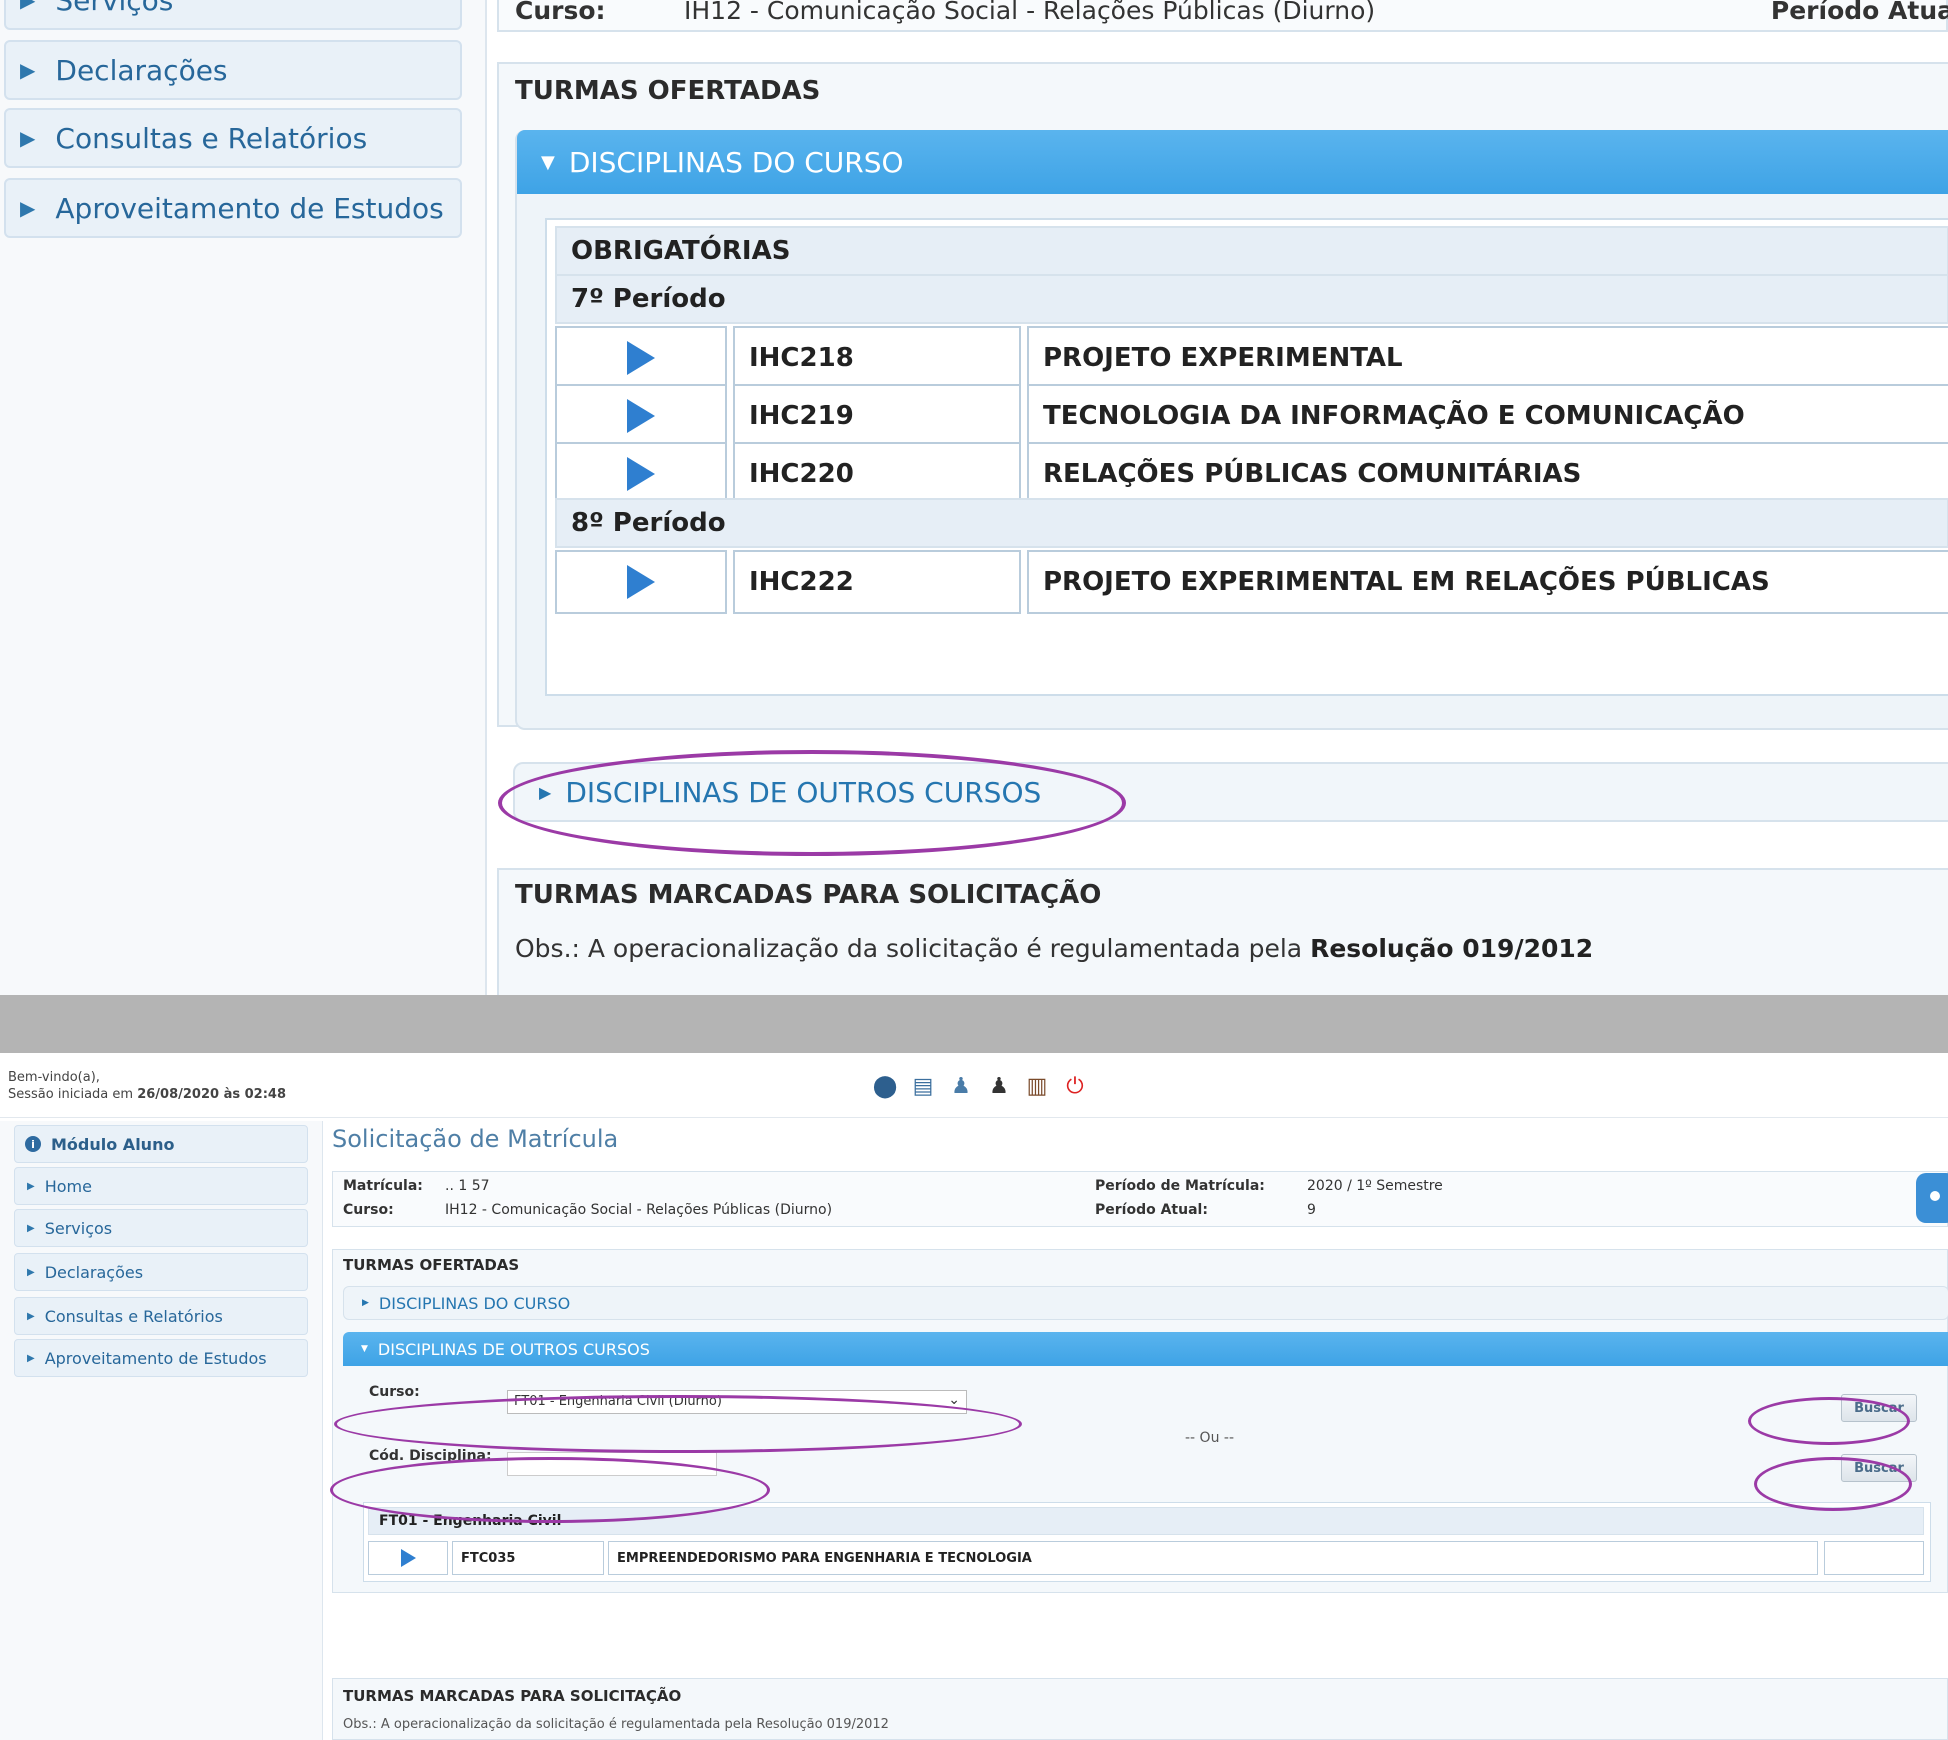 The height and width of the screenshot is (1740, 1948). Describe the element at coordinates (1932, 1198) in the screenshot. I see `chat-bubble-icon` at that location.